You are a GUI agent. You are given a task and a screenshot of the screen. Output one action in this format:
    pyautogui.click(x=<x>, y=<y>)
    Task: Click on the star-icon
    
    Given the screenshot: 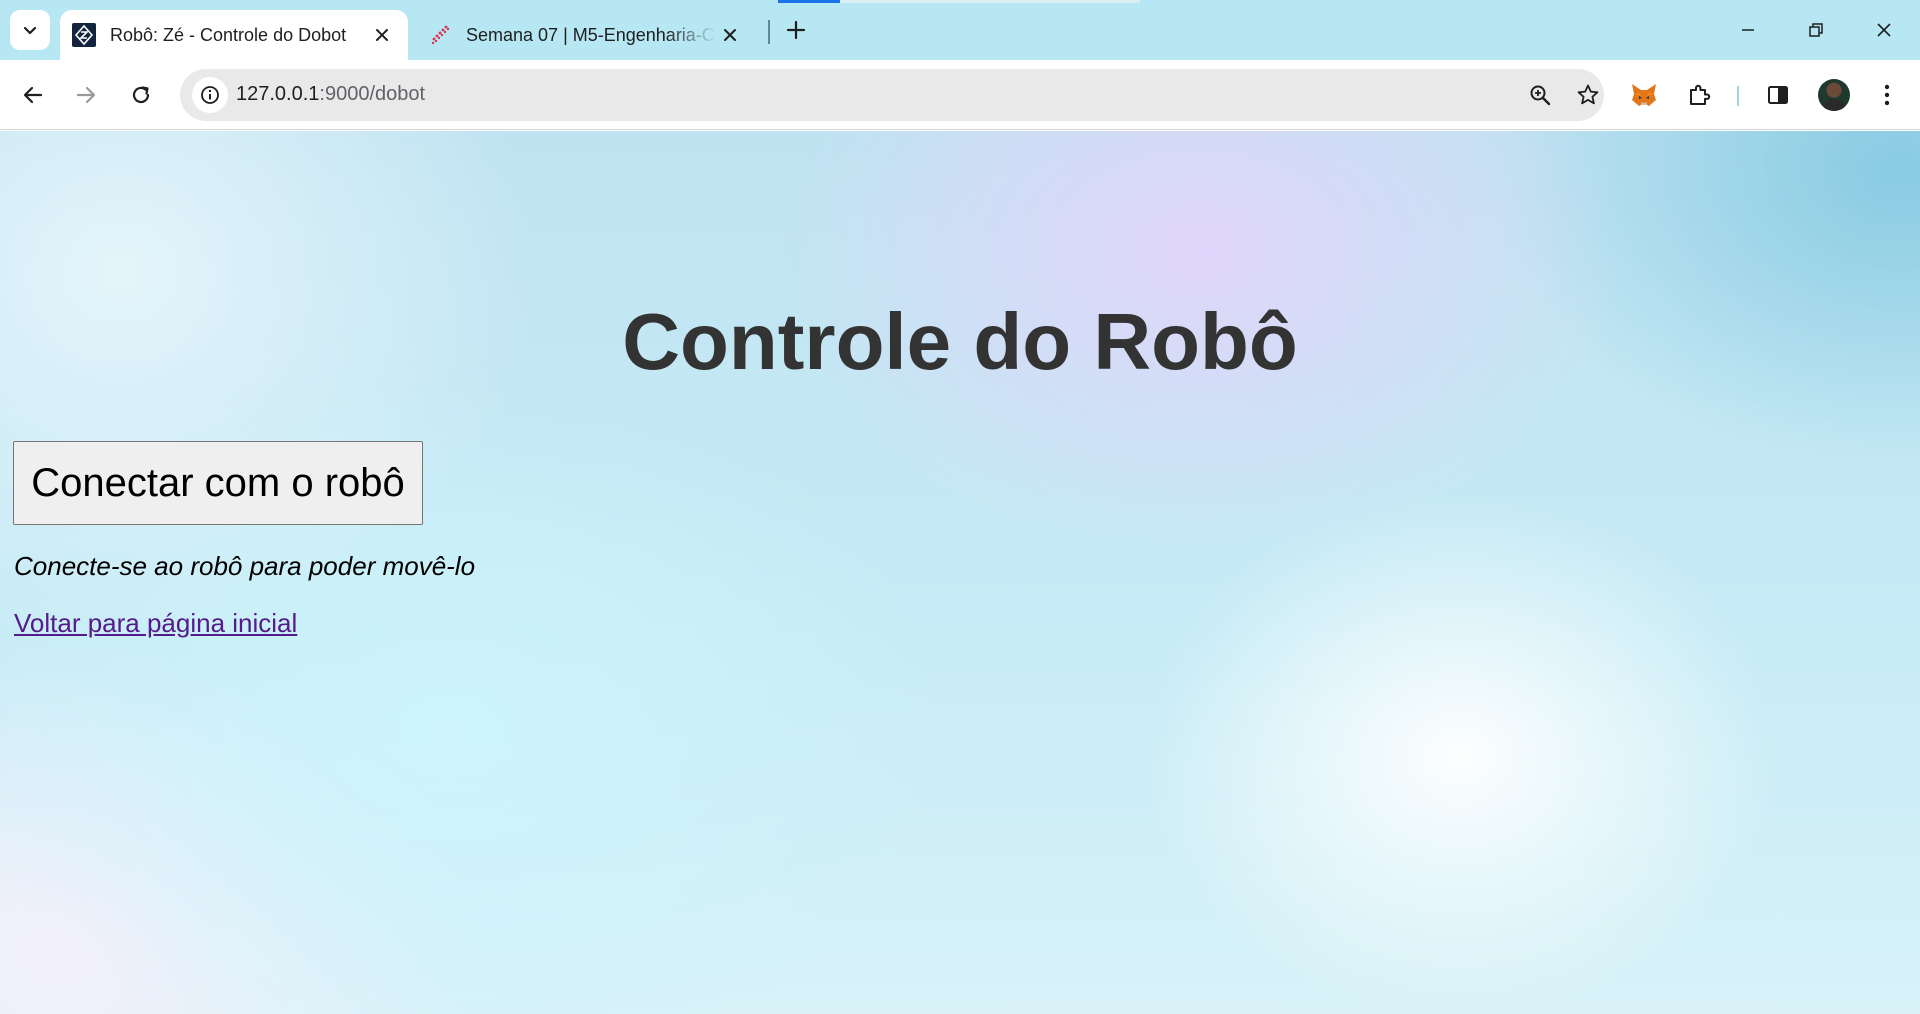 What is the action you would take?
    pyautogui.click(x=1588, y=95)
    